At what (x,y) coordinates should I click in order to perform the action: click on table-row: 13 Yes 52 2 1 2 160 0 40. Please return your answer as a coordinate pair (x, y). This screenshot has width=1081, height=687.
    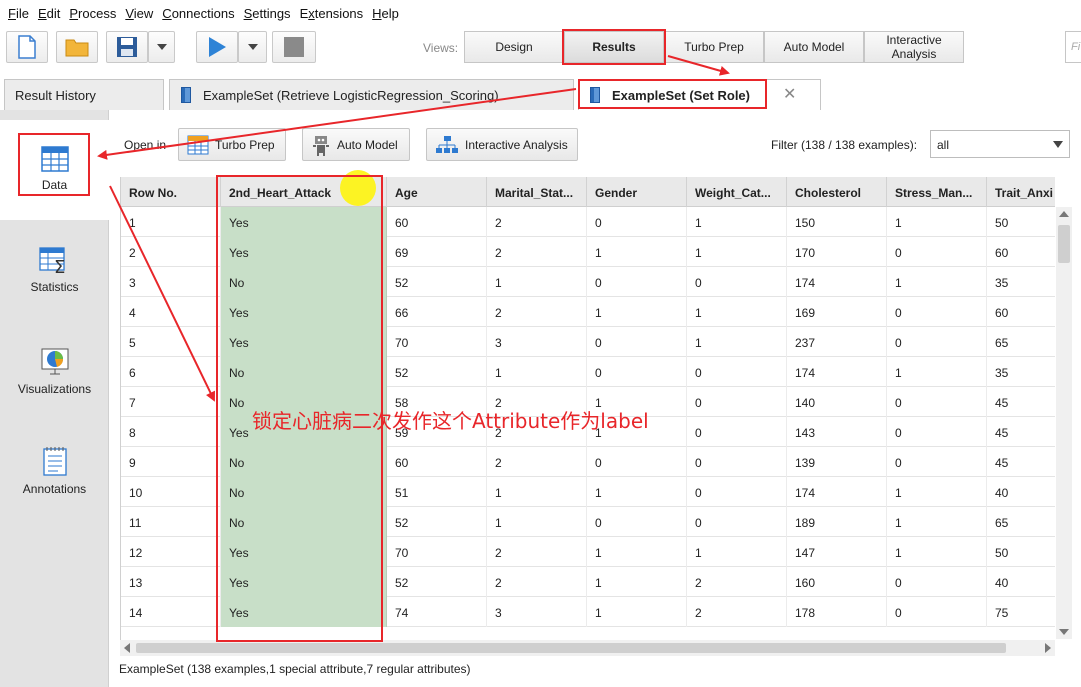
    Looking at the image, I should click on (588, 582).